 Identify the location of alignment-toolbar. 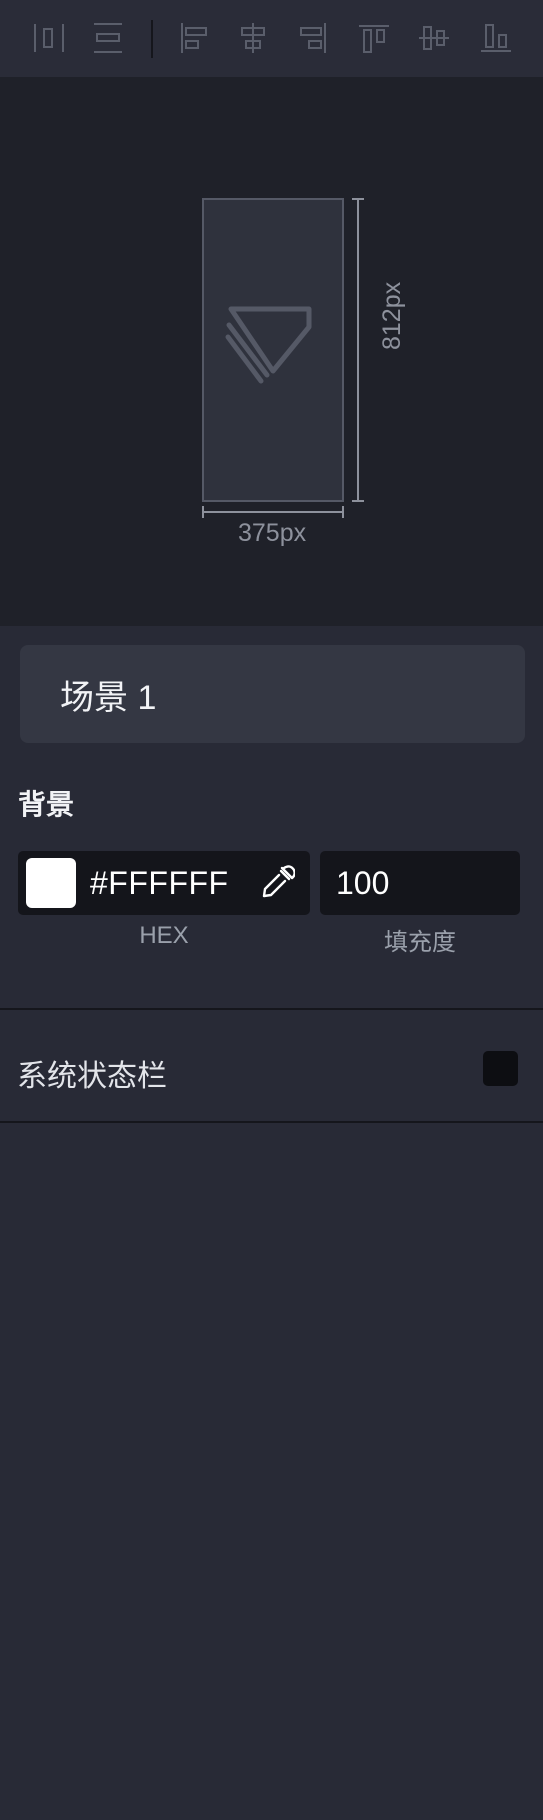
(271, 39).